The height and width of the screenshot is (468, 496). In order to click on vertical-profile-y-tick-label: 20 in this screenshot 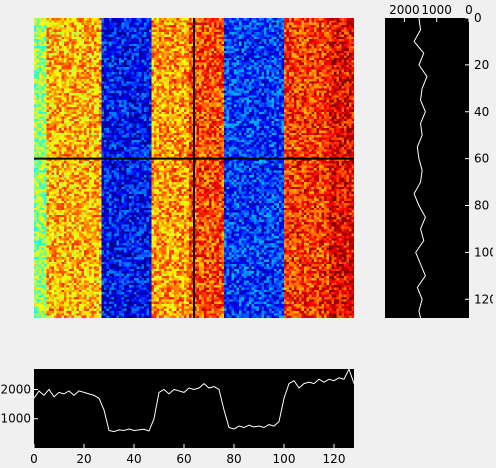, I will do `click(481, 65)`.